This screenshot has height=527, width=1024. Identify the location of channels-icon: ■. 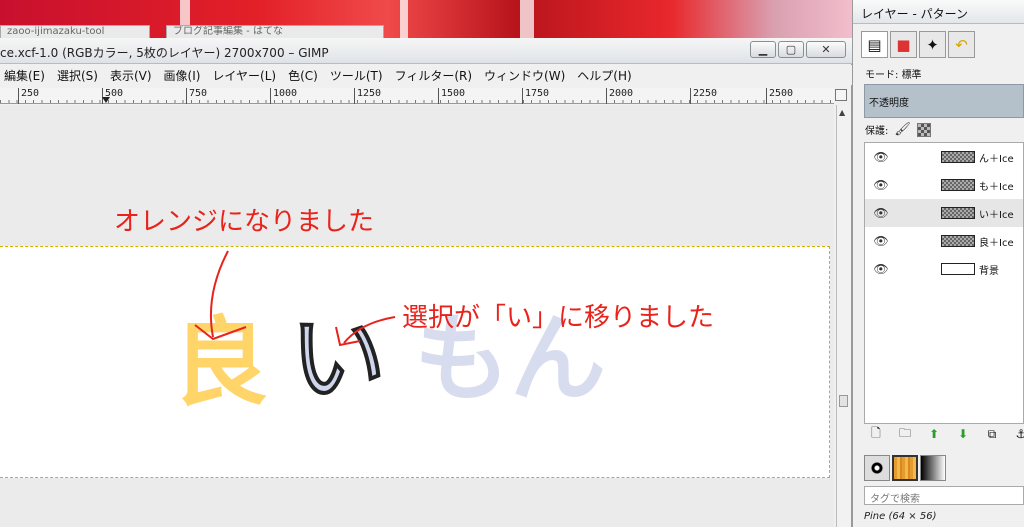
(903, 44).